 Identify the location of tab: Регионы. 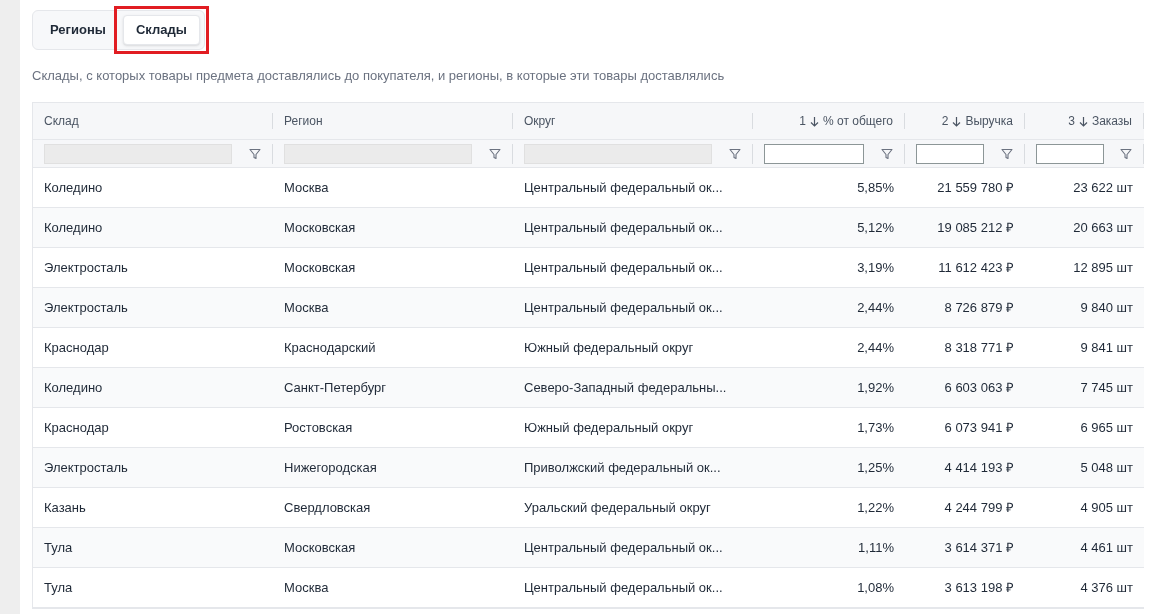
(78, 30).